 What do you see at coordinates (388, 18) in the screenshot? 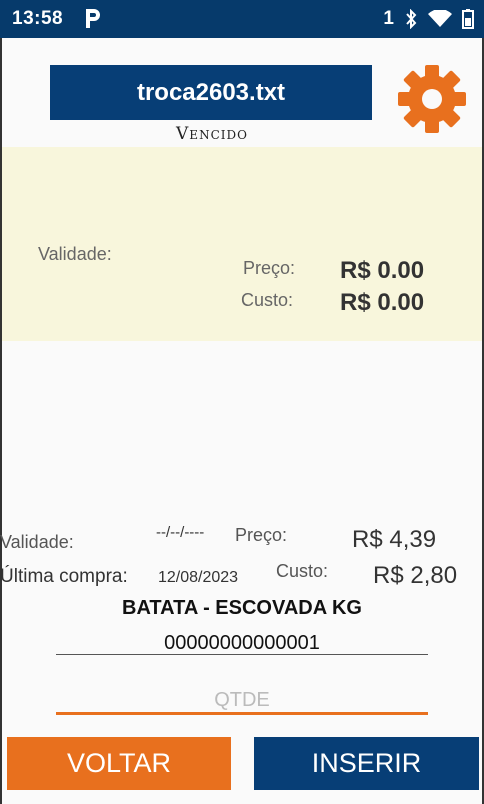
I see `sim-indicator: 1` at bounding box center [388, 18].